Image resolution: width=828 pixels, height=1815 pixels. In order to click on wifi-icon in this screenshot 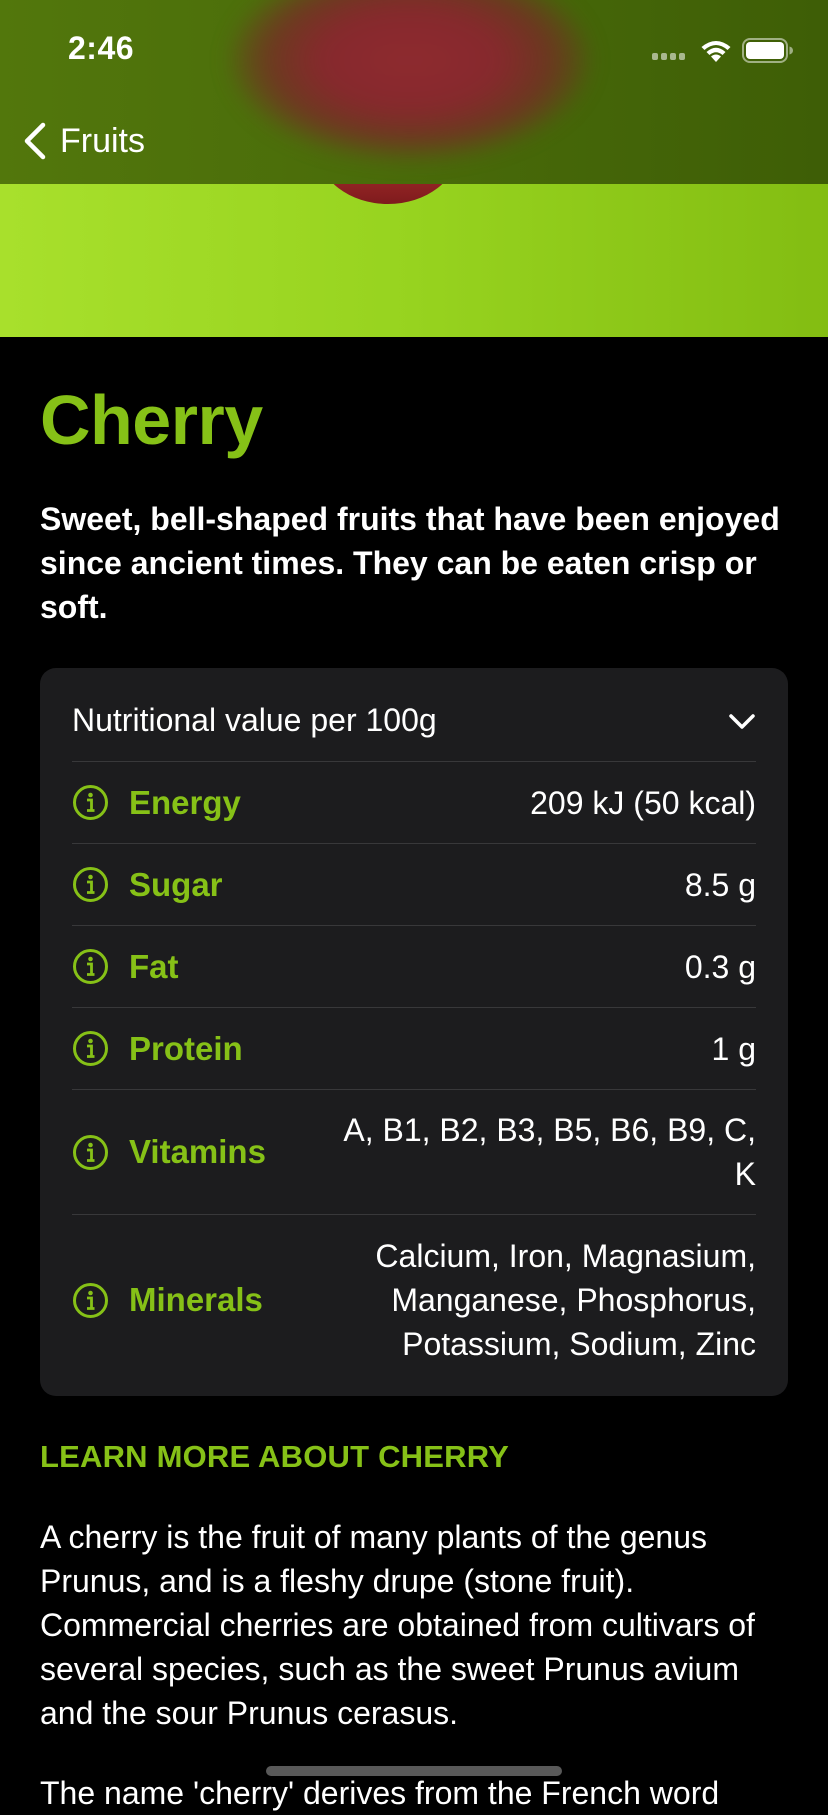, I will do `click(716, 51)`.